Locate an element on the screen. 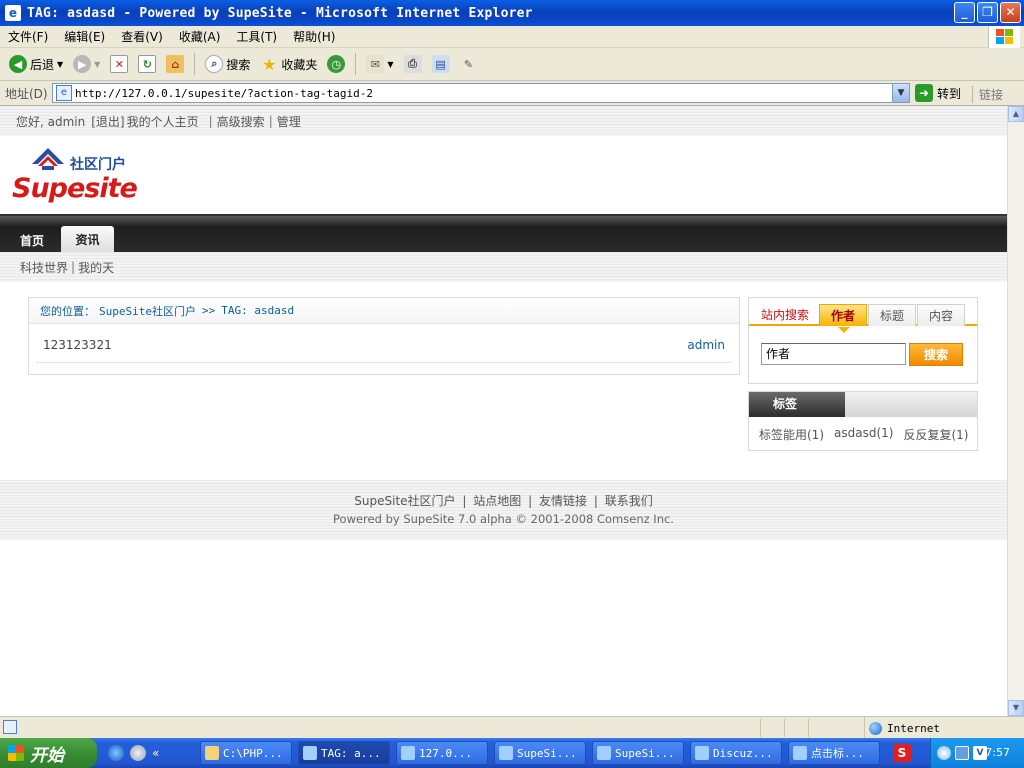 The height and width of the screenshot is (768, 1024). mail-button: ✉ ▼ is located at coordinates (379, 64).